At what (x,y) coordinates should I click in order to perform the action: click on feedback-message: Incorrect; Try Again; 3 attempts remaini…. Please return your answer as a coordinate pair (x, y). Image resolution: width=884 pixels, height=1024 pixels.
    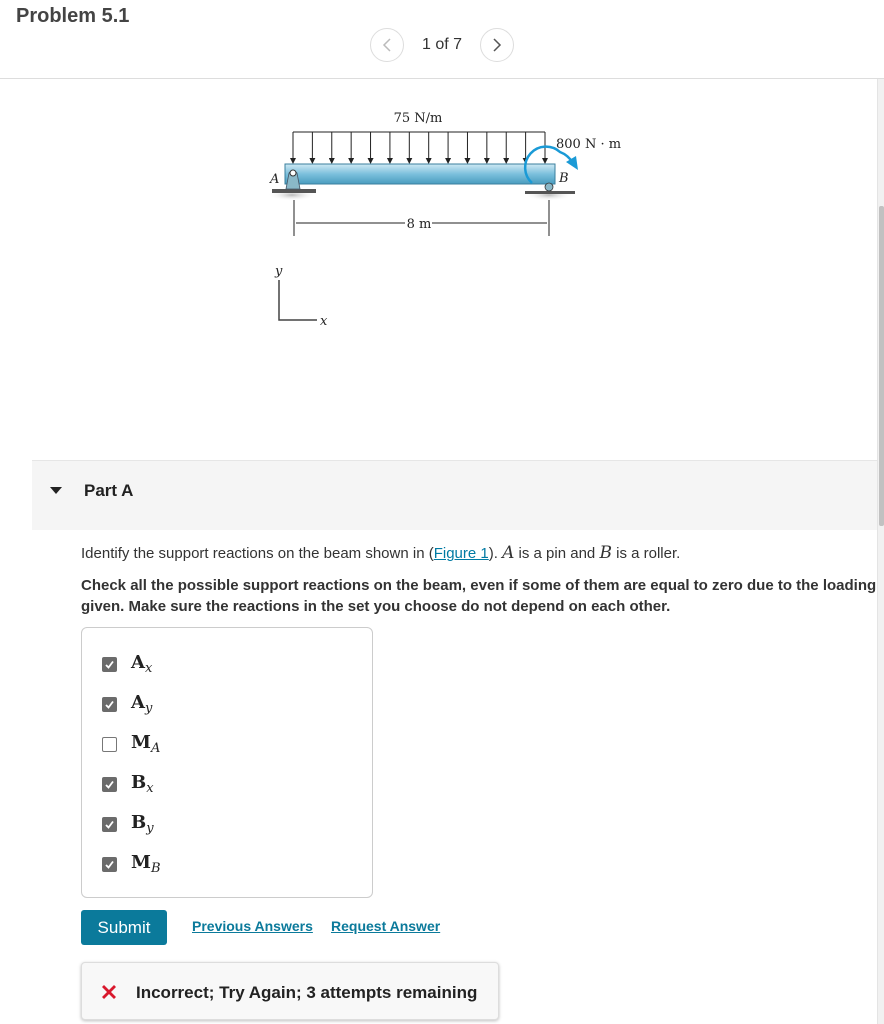
    Looking at the image, I should click on (307, 992).